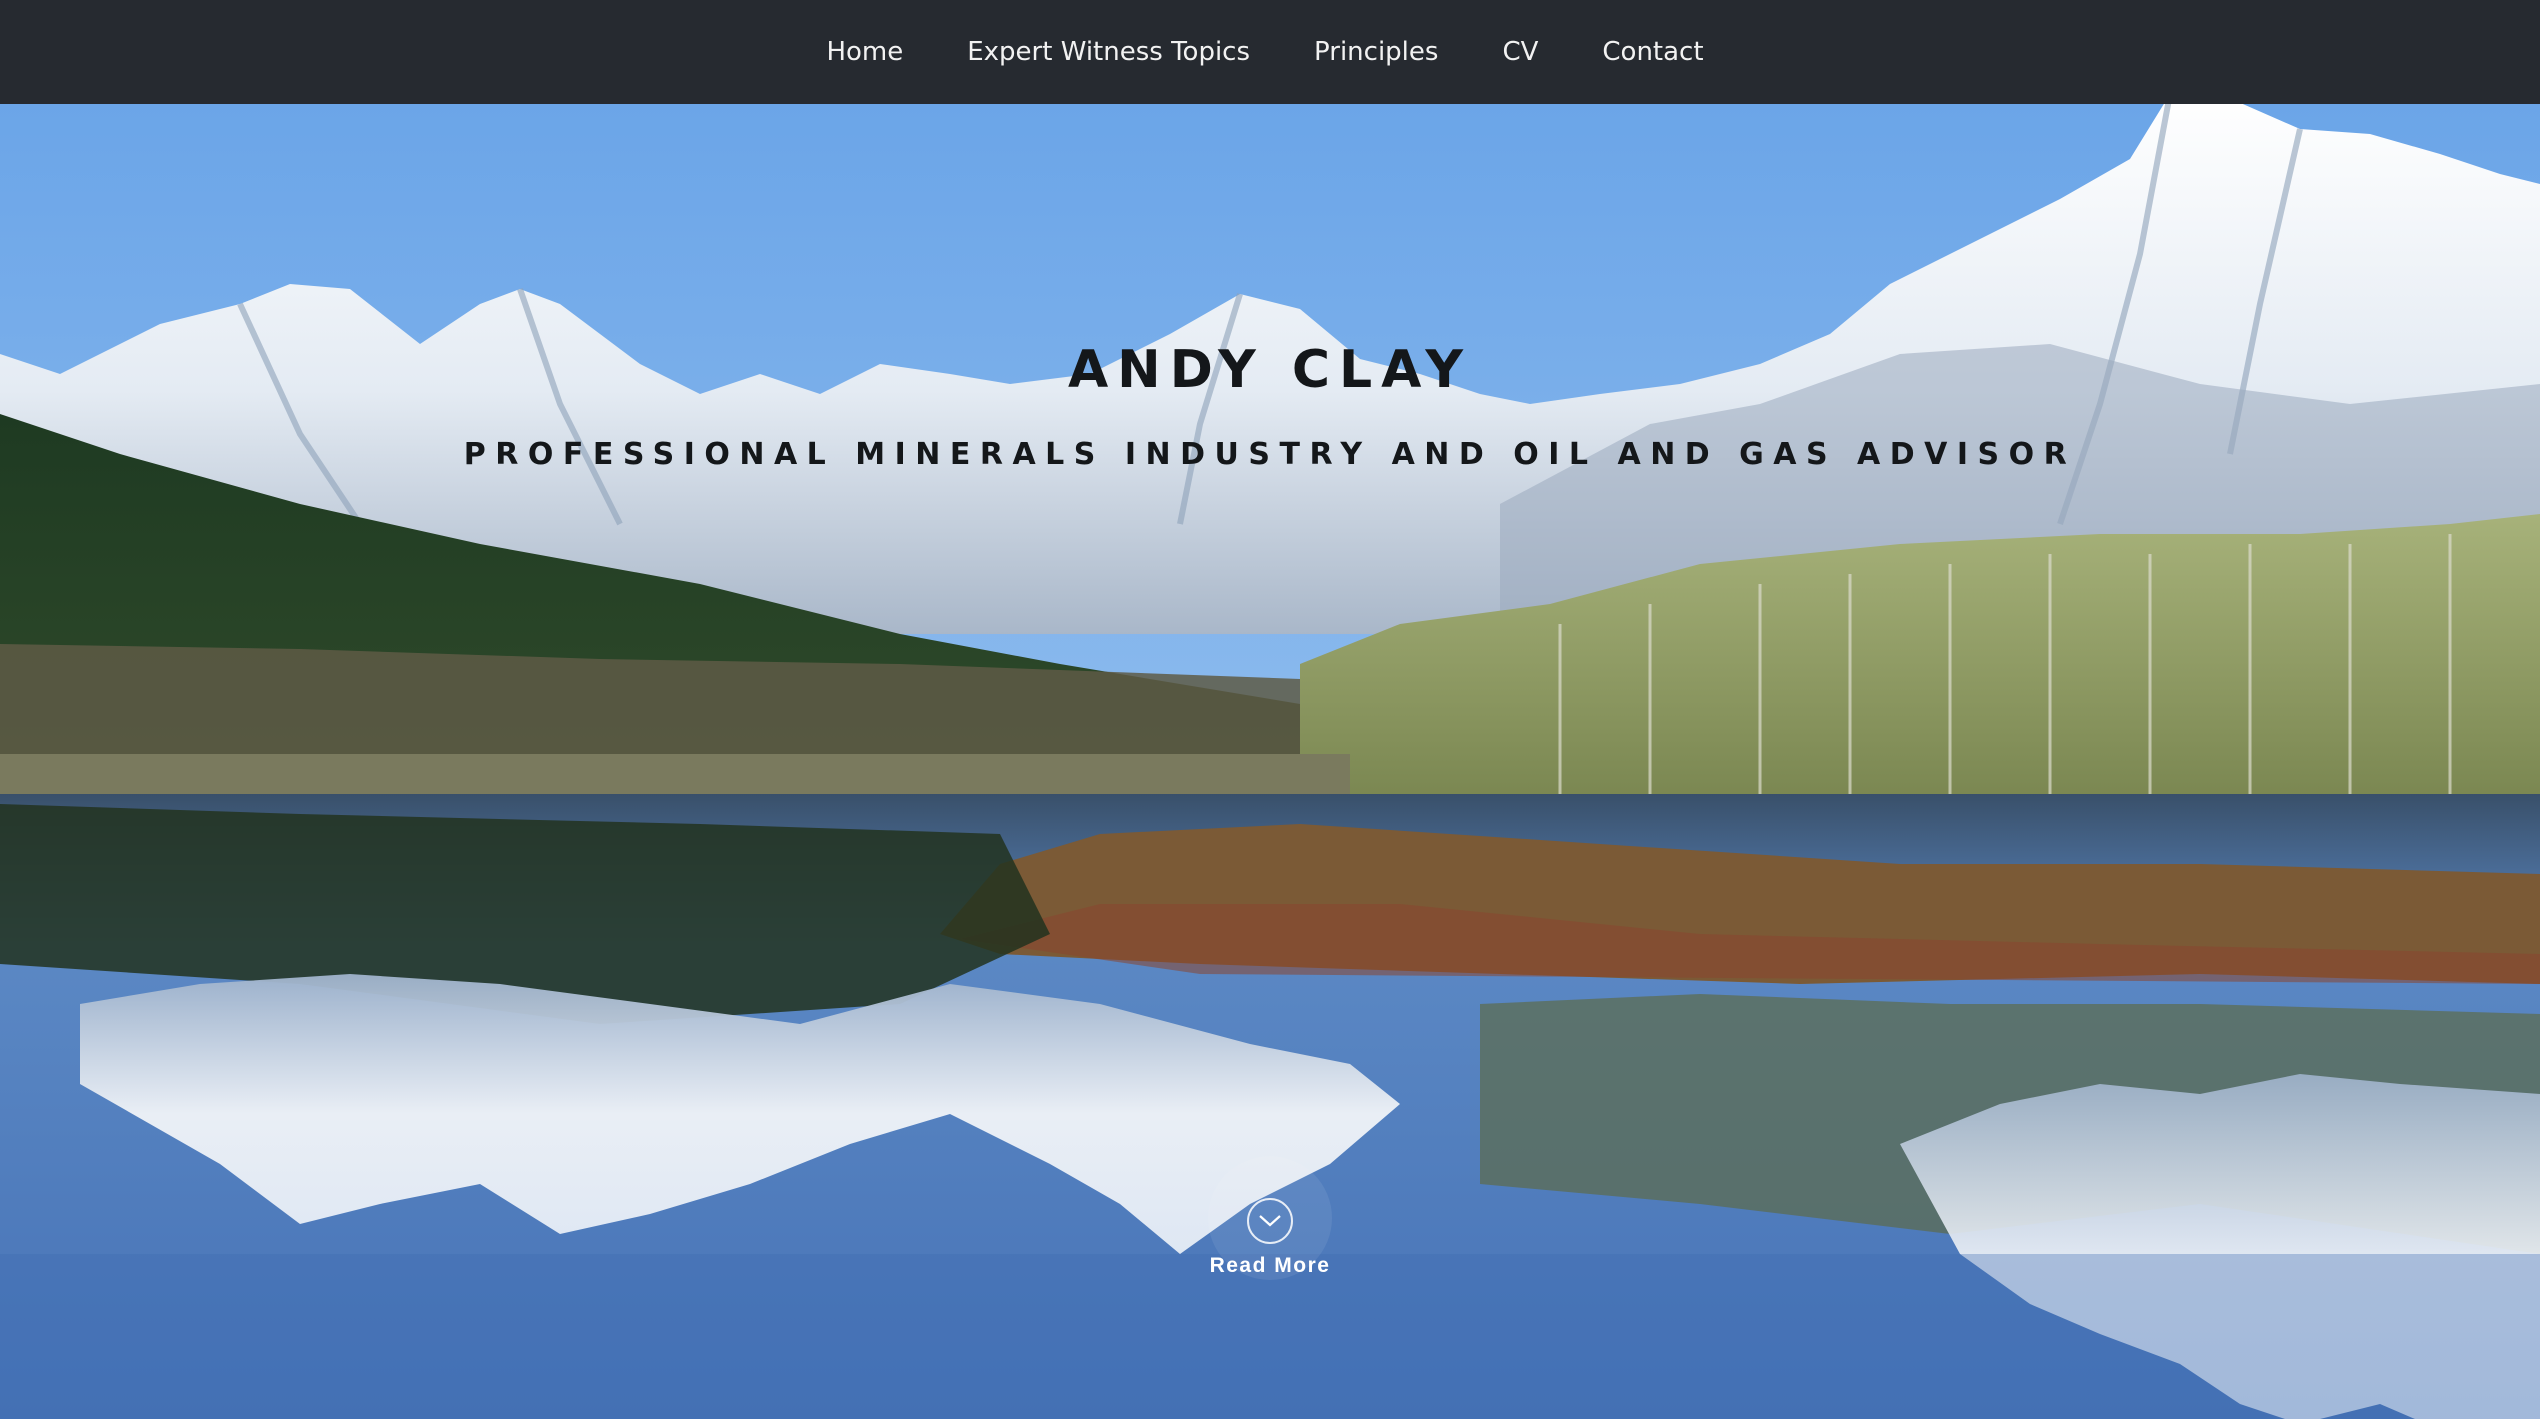 This screenshot has height=1419, width=2540. I want to click on nav-item-home: Home, so click(864, 52).